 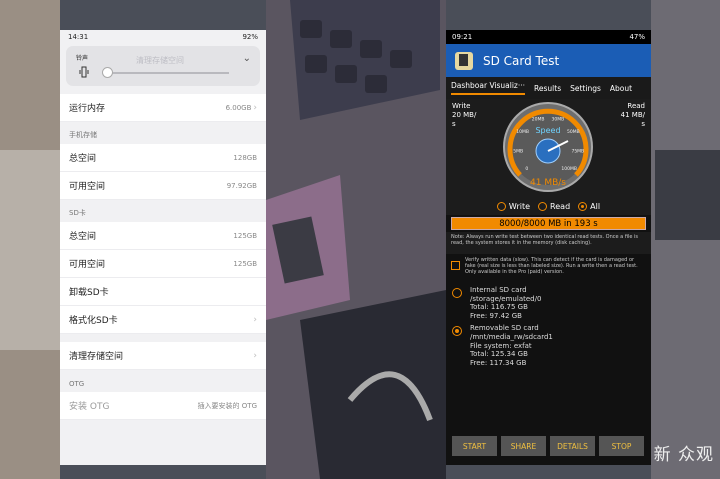 I want to click on write-unit: s, so click(x=454, y=124).